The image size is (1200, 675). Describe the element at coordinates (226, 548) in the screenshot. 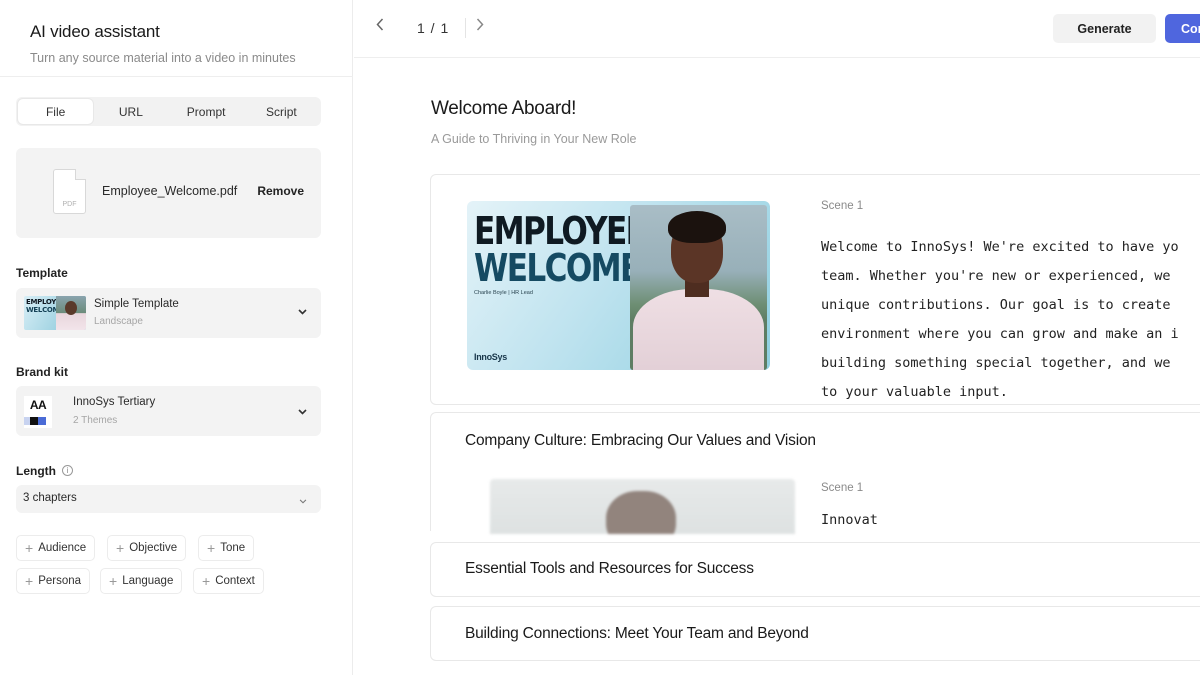

I see `add-tone-button: + Tone` at that location.